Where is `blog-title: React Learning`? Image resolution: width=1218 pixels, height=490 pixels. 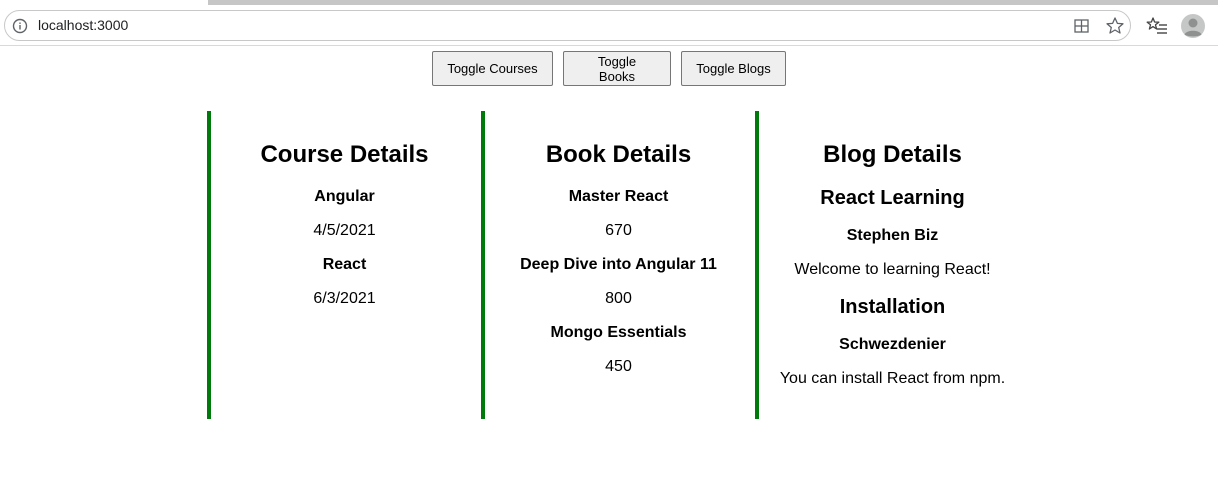 blog-title: React Learning is located at coordinates (892, 198).